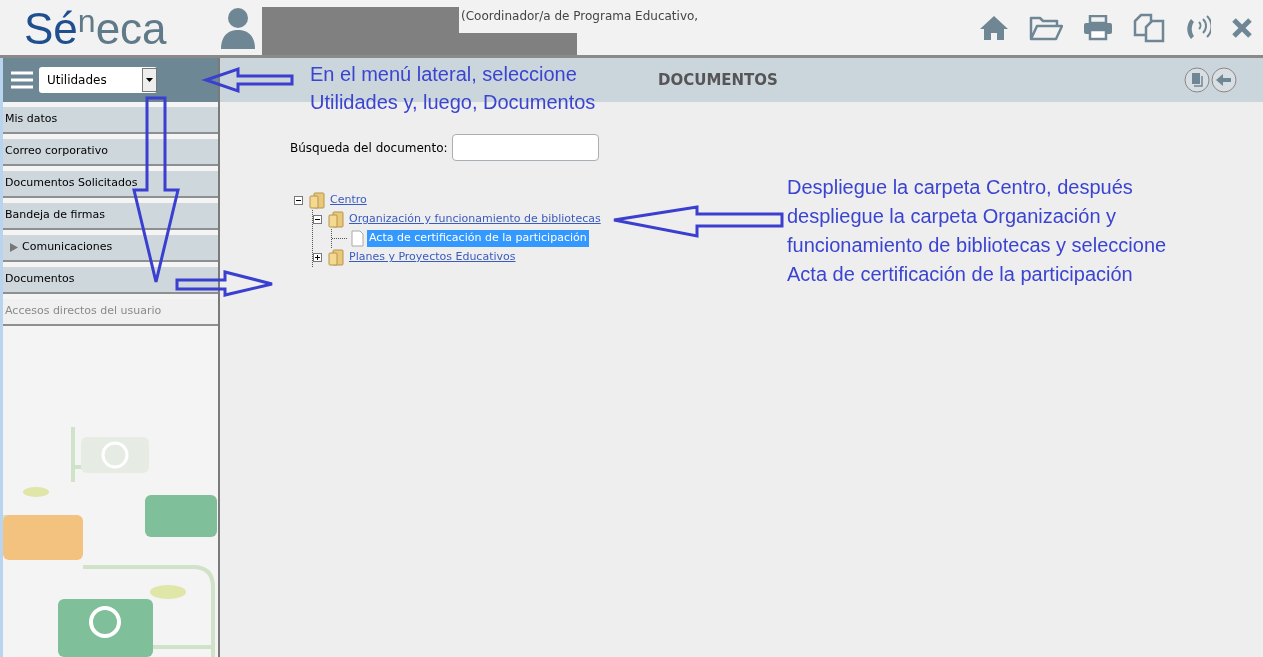 This screenshot has width=1263, height=657. What do you see at coordinates (317, 257) in the screenshot?
I see `expand-toggle` at bounding box center [317, 257].